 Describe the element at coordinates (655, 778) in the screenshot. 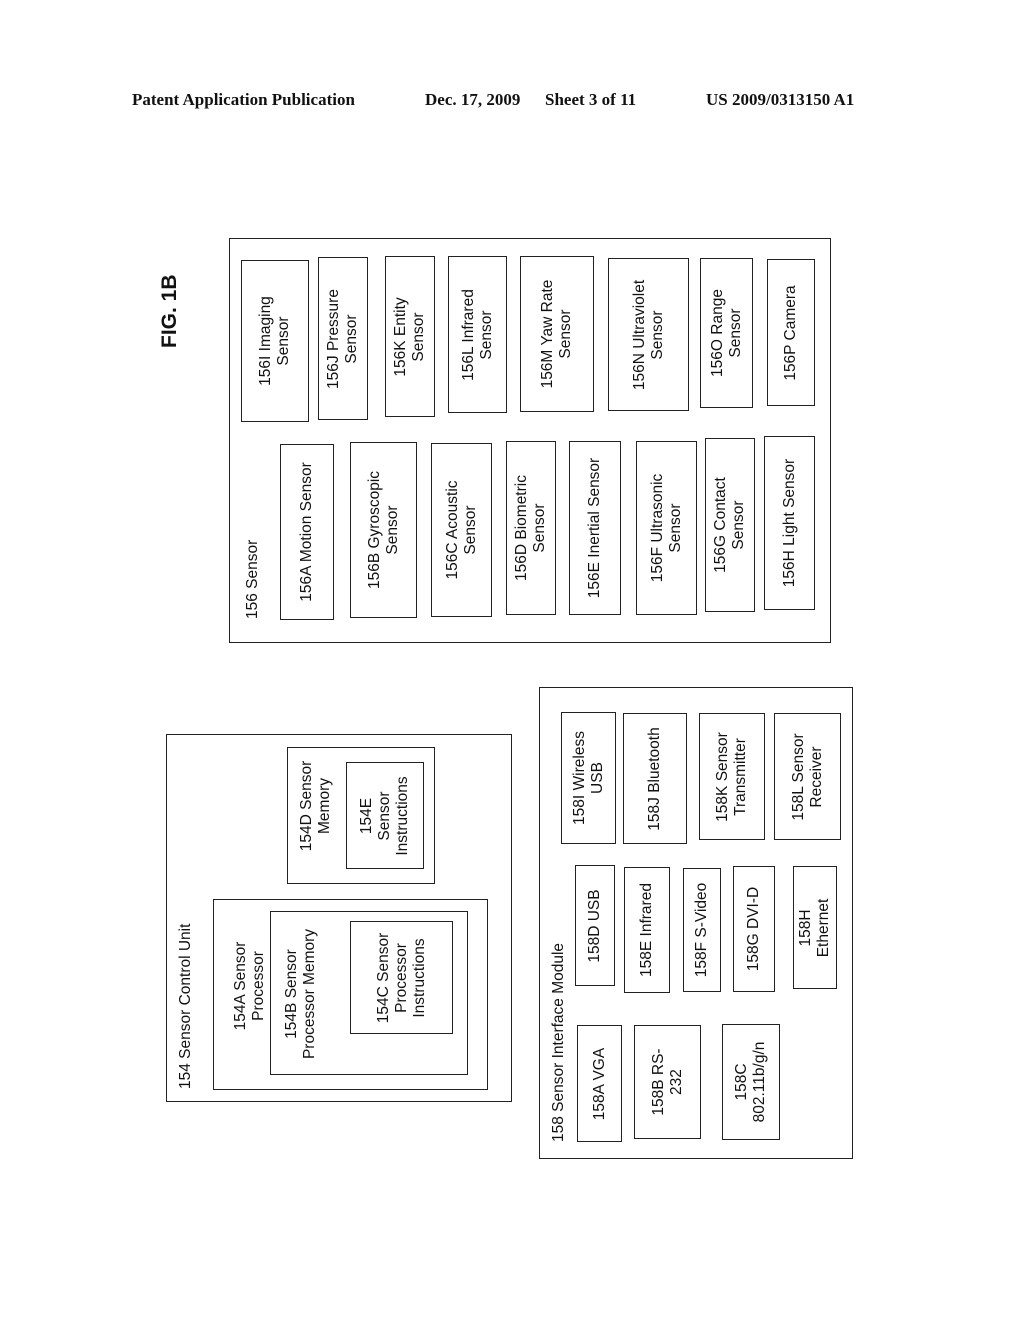

I see `interface-158j: 158J Bluetooth` at that location.